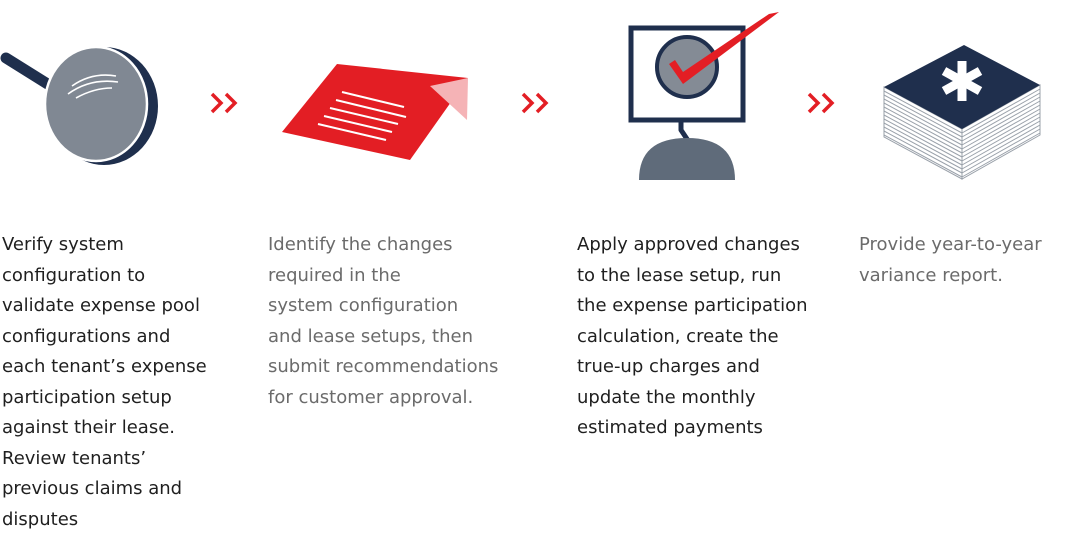 The width and height of the screenshot is (1070, 547). I want to click on monitor-checkmark-icon, so click(703, 96).